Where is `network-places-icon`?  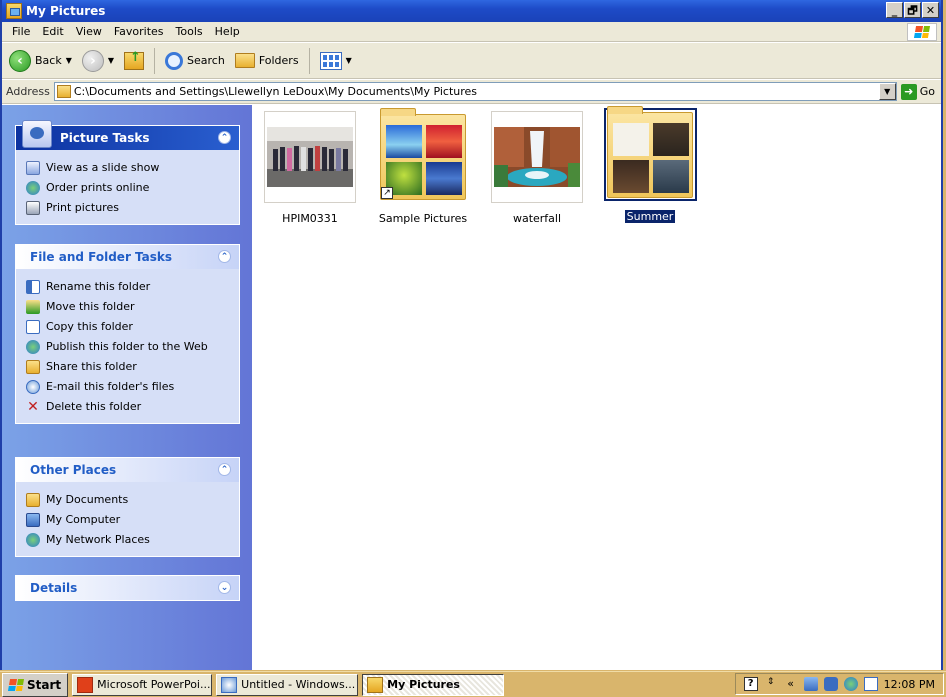
network-places-icon is located at coordinates (33, 540).